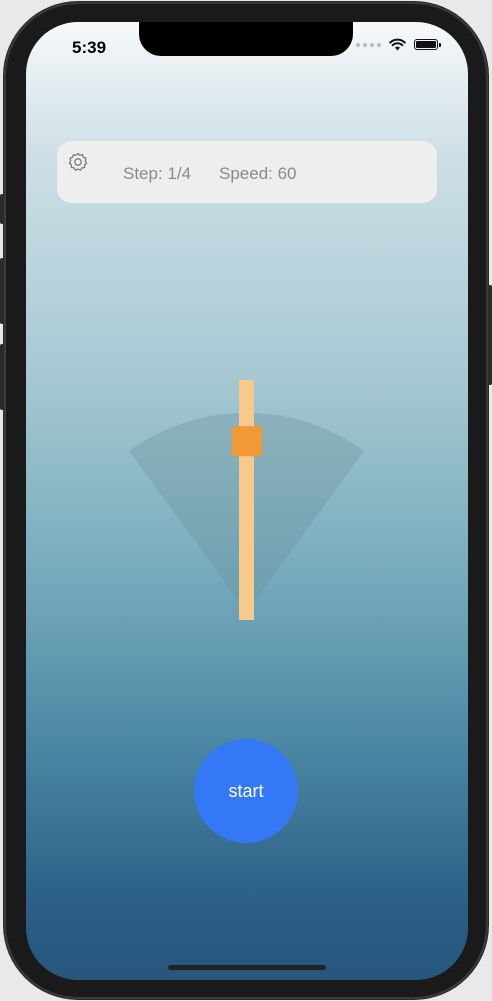 This screenshot has height=1001, width=492. I want to click on volume-up-button, so click(2, 291).